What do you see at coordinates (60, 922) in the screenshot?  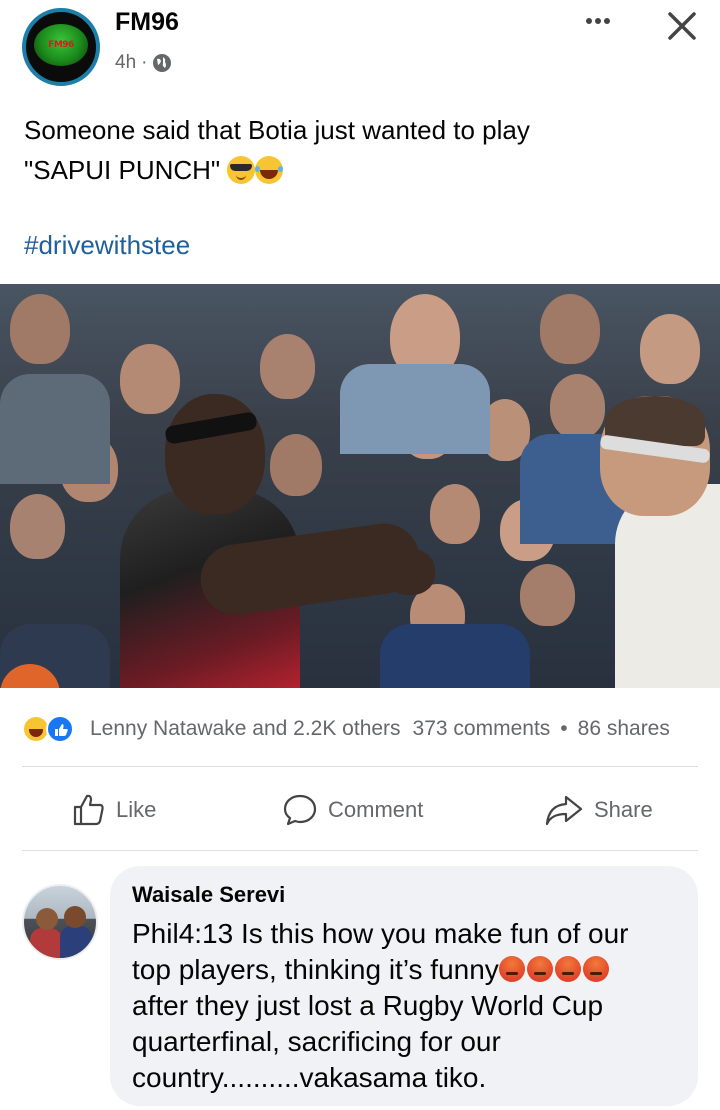 I see `commenter-avatar` at bounding box center [60, 922].